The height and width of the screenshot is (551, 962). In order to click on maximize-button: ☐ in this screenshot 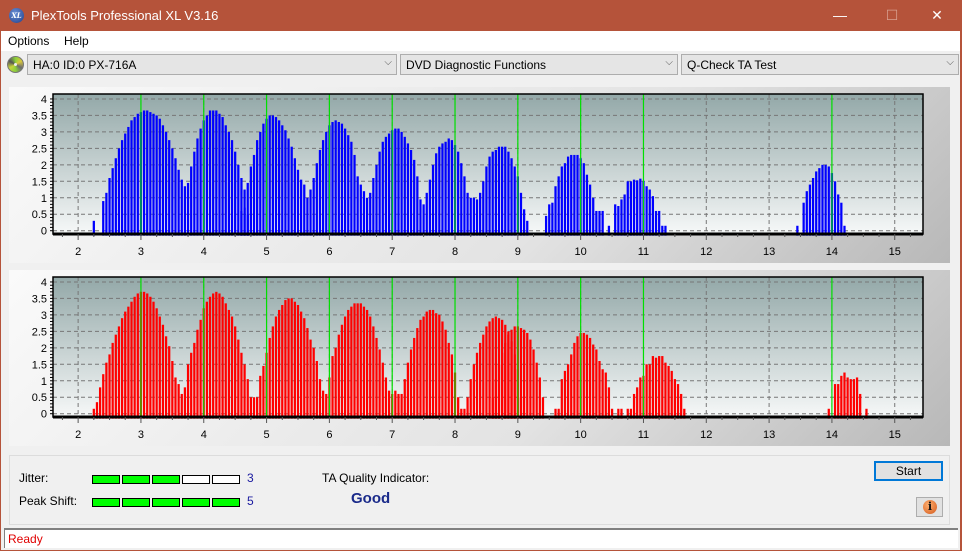, I will do `click(892, 15)`.